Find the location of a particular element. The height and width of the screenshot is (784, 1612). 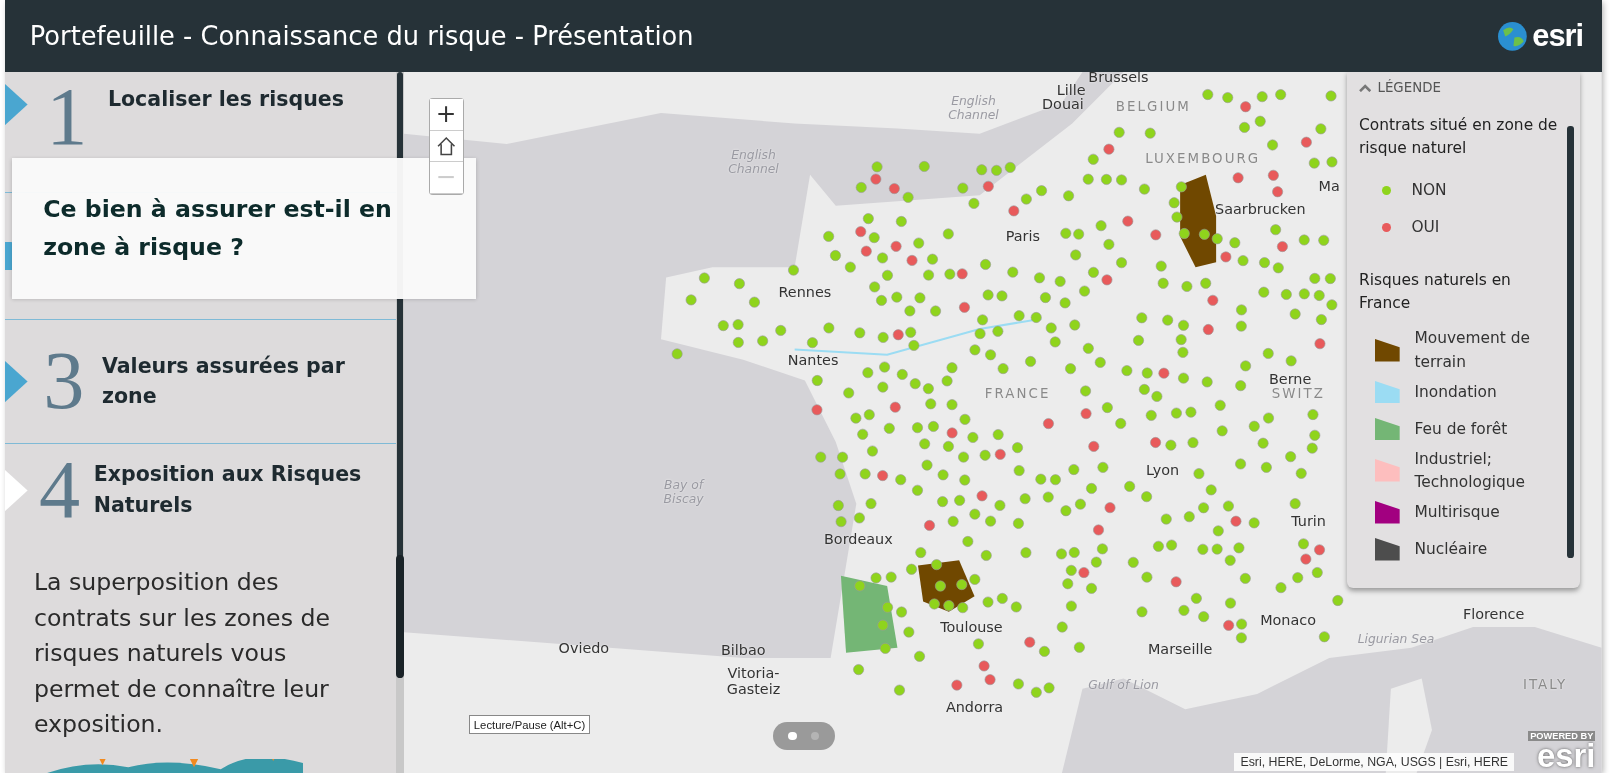

map-label: Nantes is located at coordinates (813, 359).